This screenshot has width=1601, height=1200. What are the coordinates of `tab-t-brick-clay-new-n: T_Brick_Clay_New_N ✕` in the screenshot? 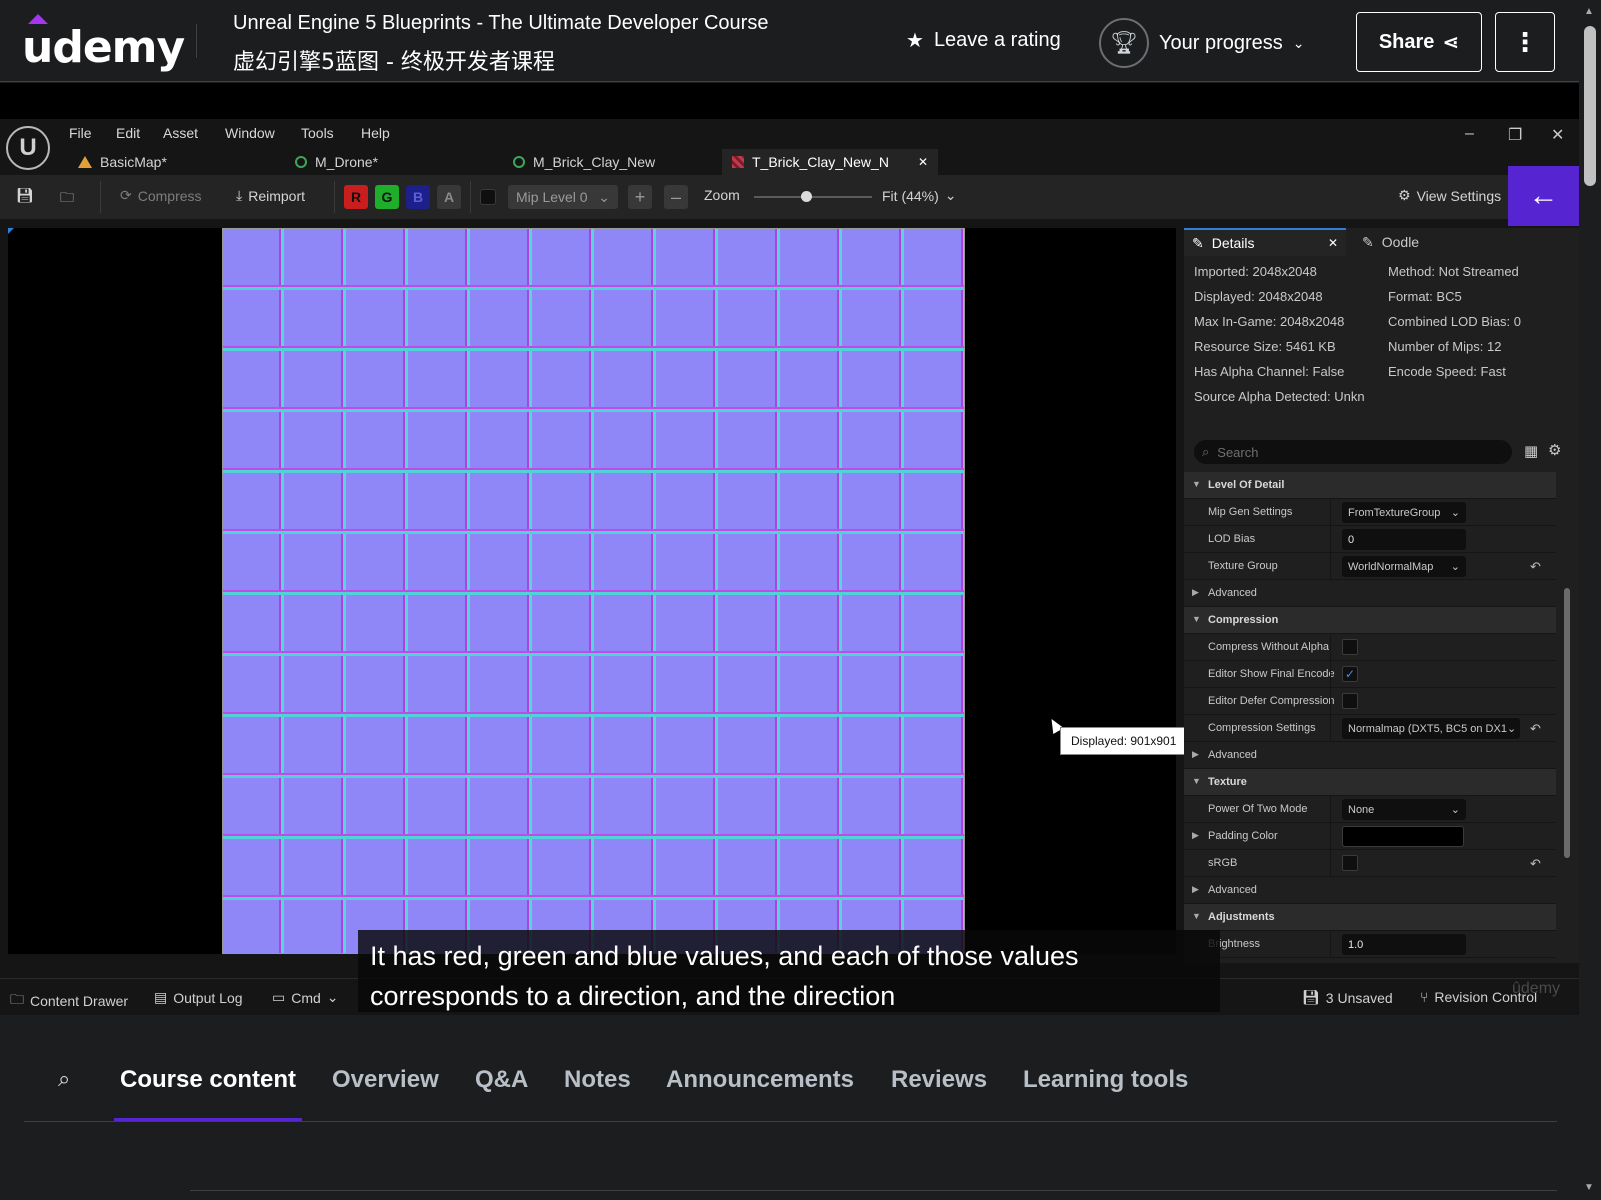 It's located at (830, 162).